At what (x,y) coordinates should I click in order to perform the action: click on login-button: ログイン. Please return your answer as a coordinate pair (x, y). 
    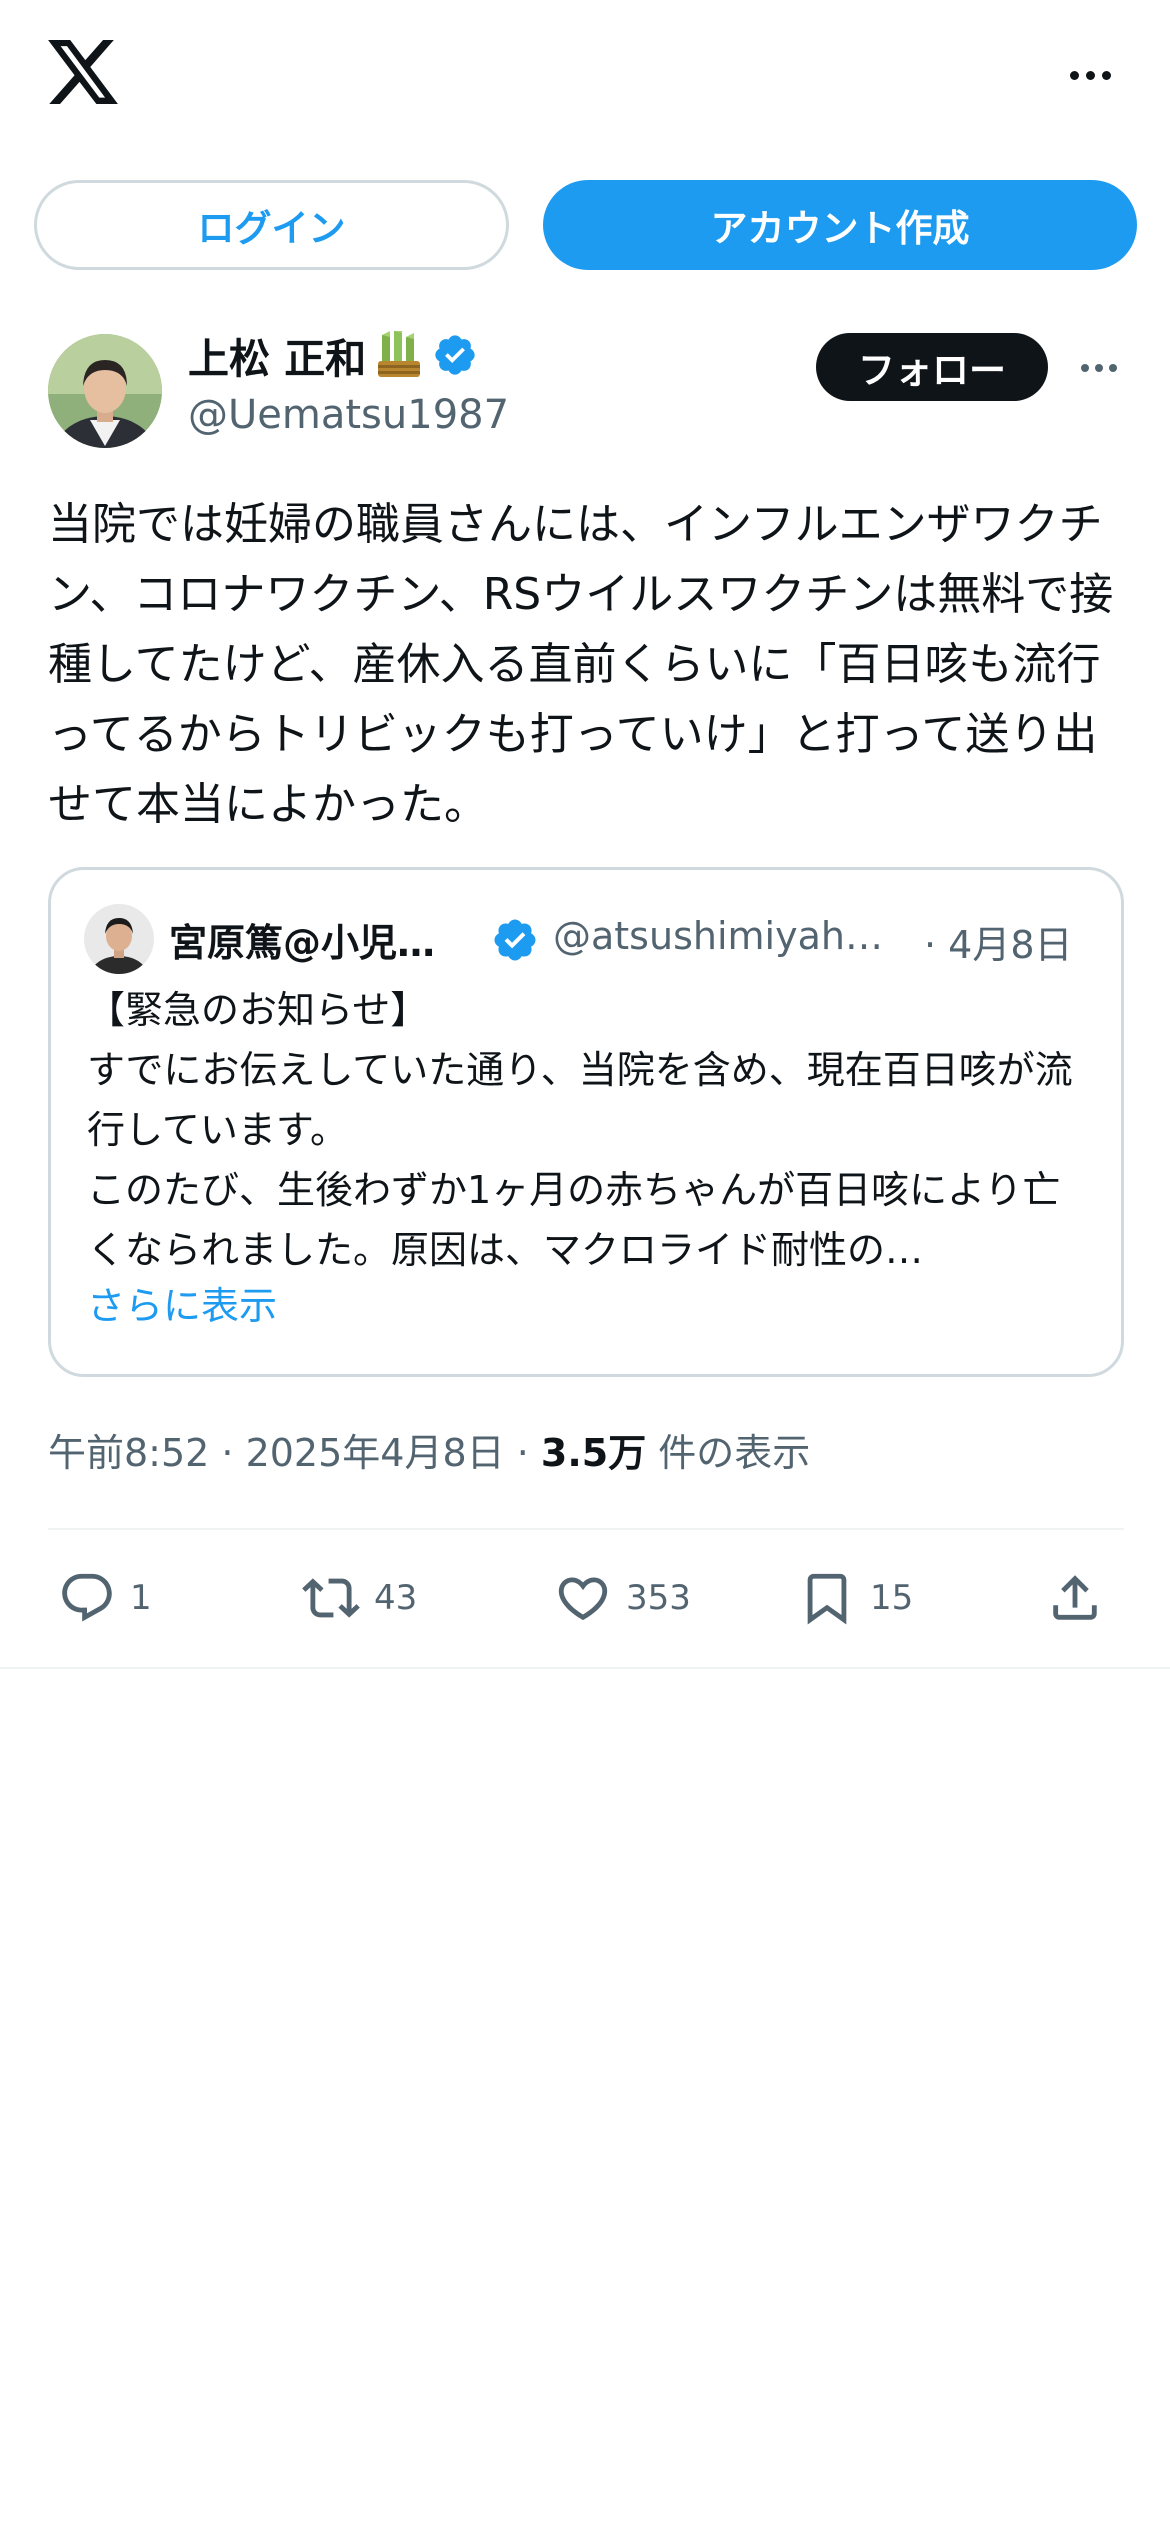
    Looking at the image, I should click on (271, 225).